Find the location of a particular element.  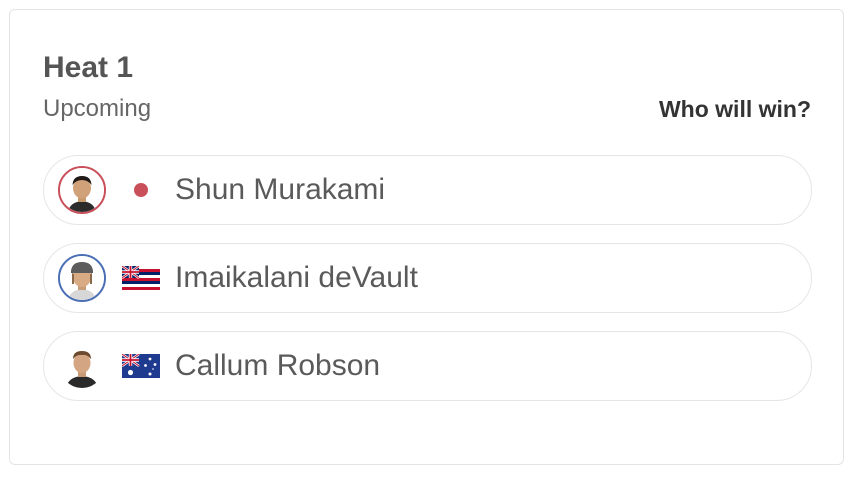

athlete-option-shun-murakami: Shun Murakami is located at coordinates (427, 190).